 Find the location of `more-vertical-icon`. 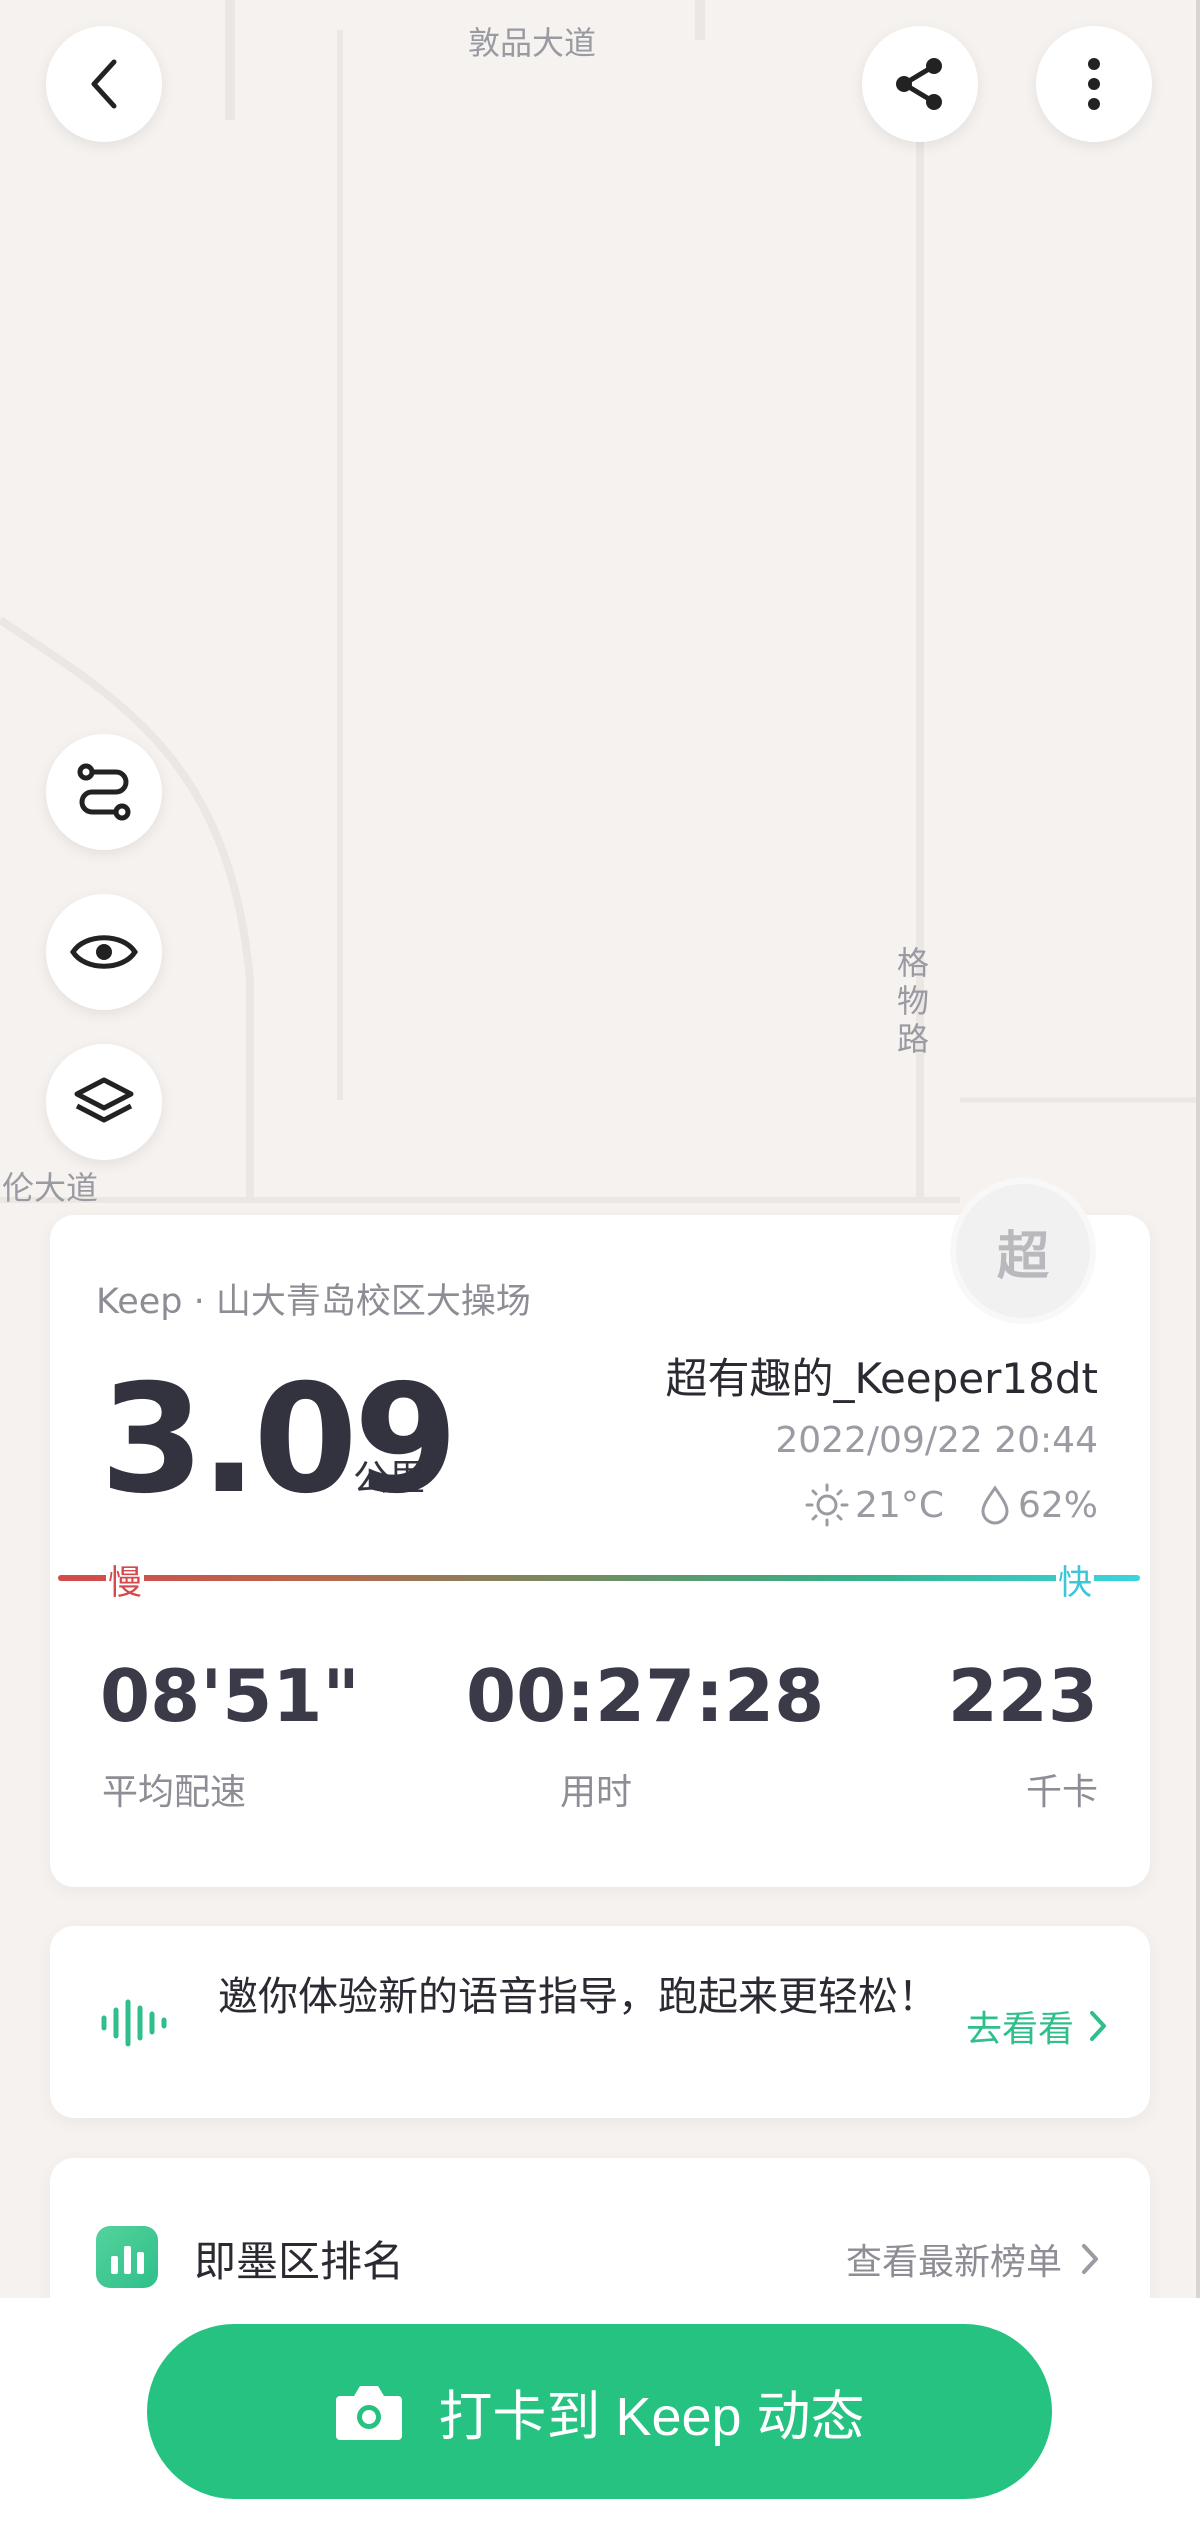

more-vertical-icon is located at coordinates (1094, 84).